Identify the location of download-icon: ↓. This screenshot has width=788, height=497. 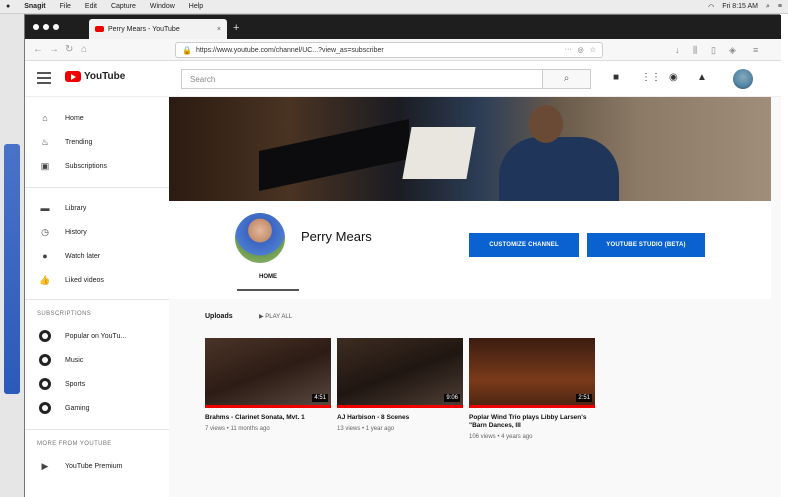
(677, 50).